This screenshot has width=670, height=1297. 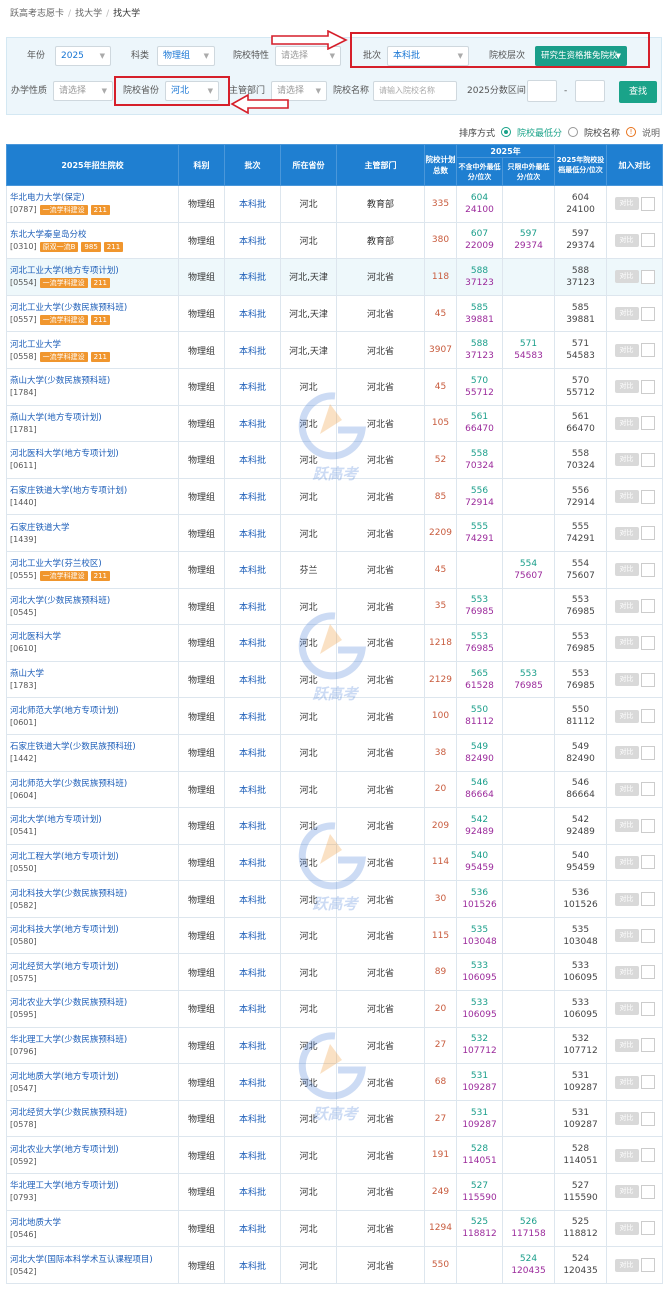 I want to click on school-name-link: 河北大学(少数民族预科班), so click(x=94, y=601).